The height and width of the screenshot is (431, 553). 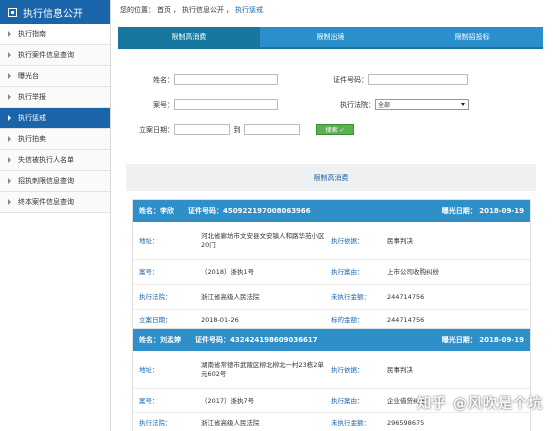 What do you see at coordinates (228, 272) in the screenshot?
I see `case-value: （2018）浙执1号` at bounding box center [228, 272].